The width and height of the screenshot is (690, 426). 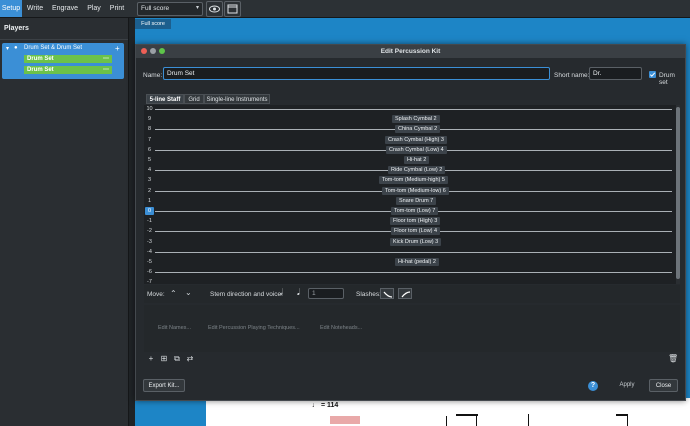 I want to click on drum-set-checkbox, so click(x=652, y=74).